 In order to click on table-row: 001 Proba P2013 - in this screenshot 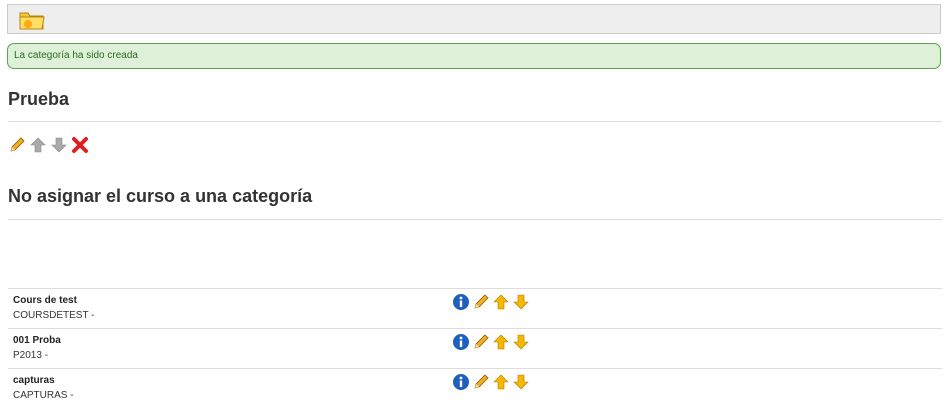, I will do `click(475, 349)`.